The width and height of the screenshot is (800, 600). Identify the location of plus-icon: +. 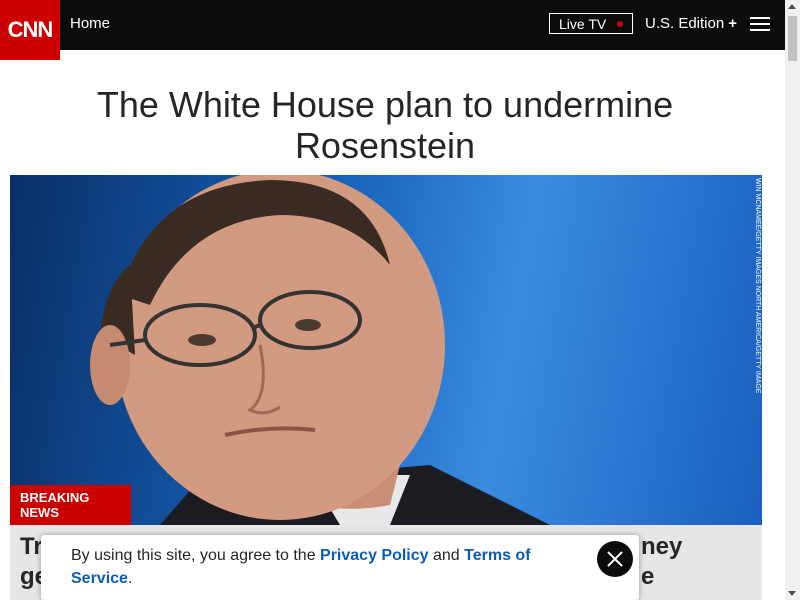
(732, 23).